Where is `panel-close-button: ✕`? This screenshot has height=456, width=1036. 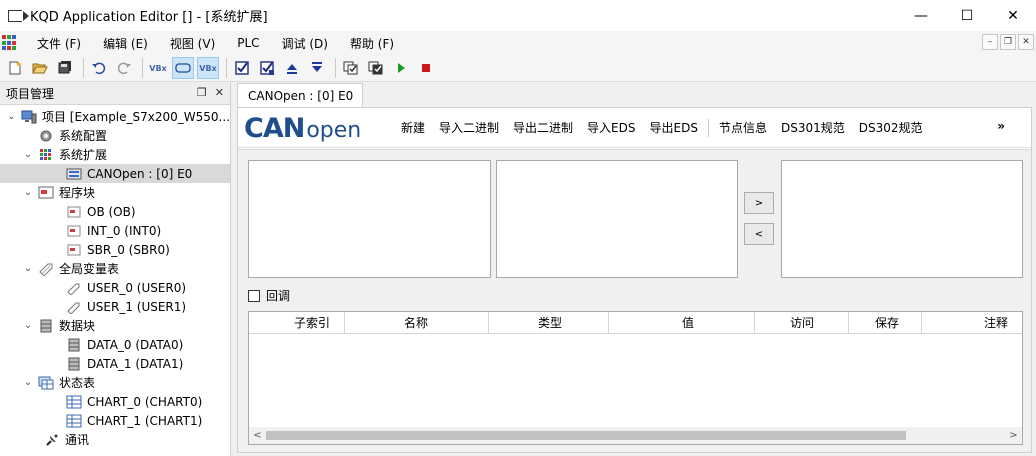
panel-close-button: ✕ is located at coordinates (219, 92).